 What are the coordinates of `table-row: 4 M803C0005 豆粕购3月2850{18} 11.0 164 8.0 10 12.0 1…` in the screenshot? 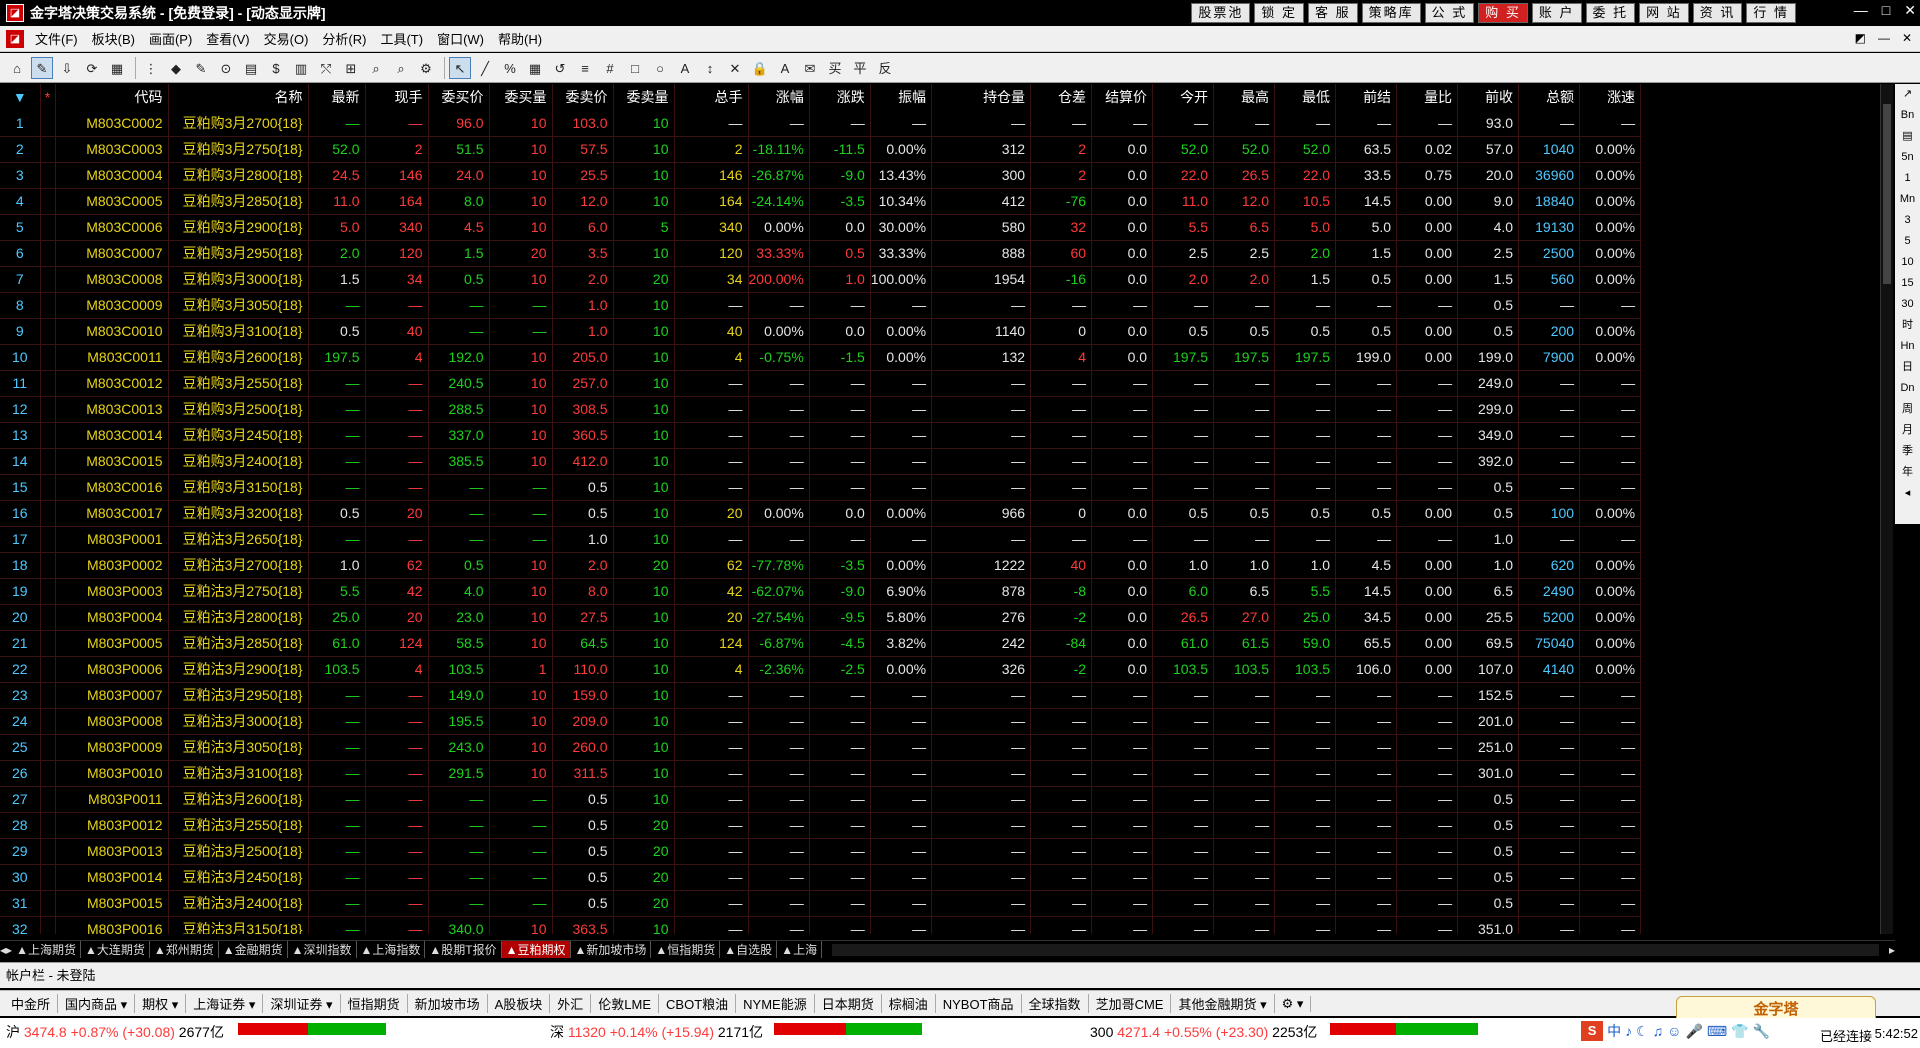 It's located at (821, 201).